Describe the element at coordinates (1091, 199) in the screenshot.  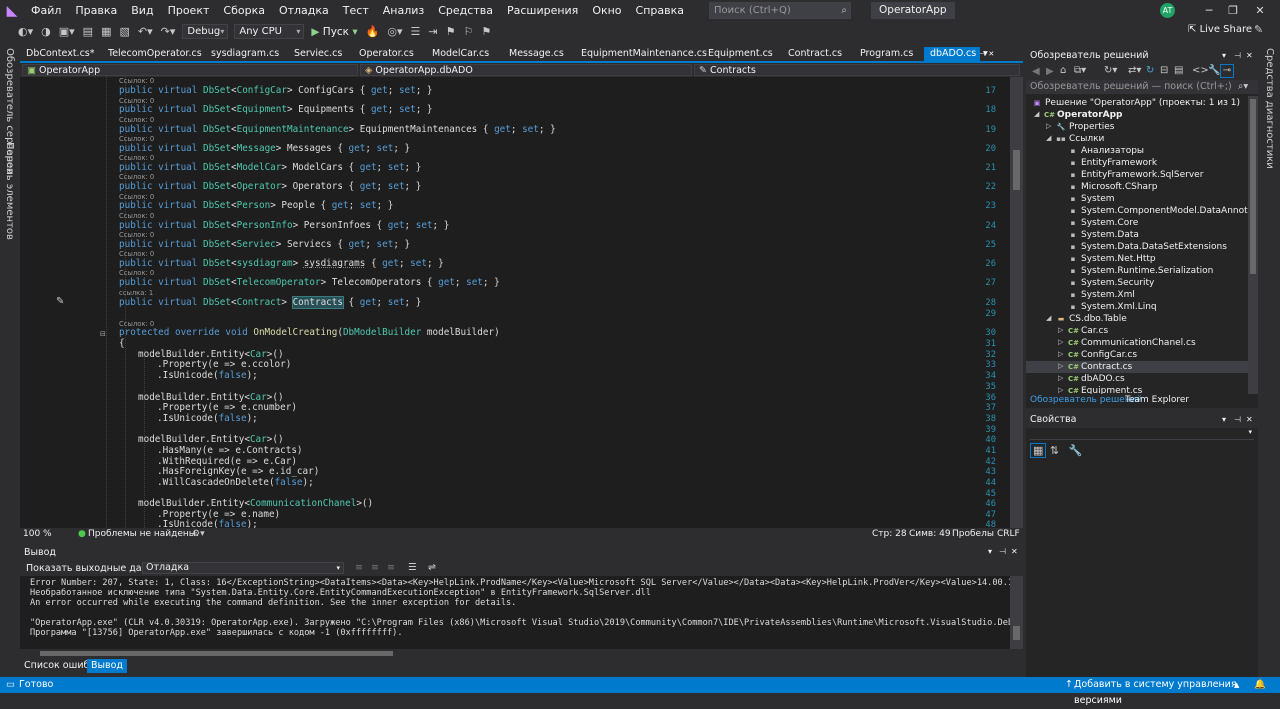
I see `tree-item-reference: ▪ System` at that location.